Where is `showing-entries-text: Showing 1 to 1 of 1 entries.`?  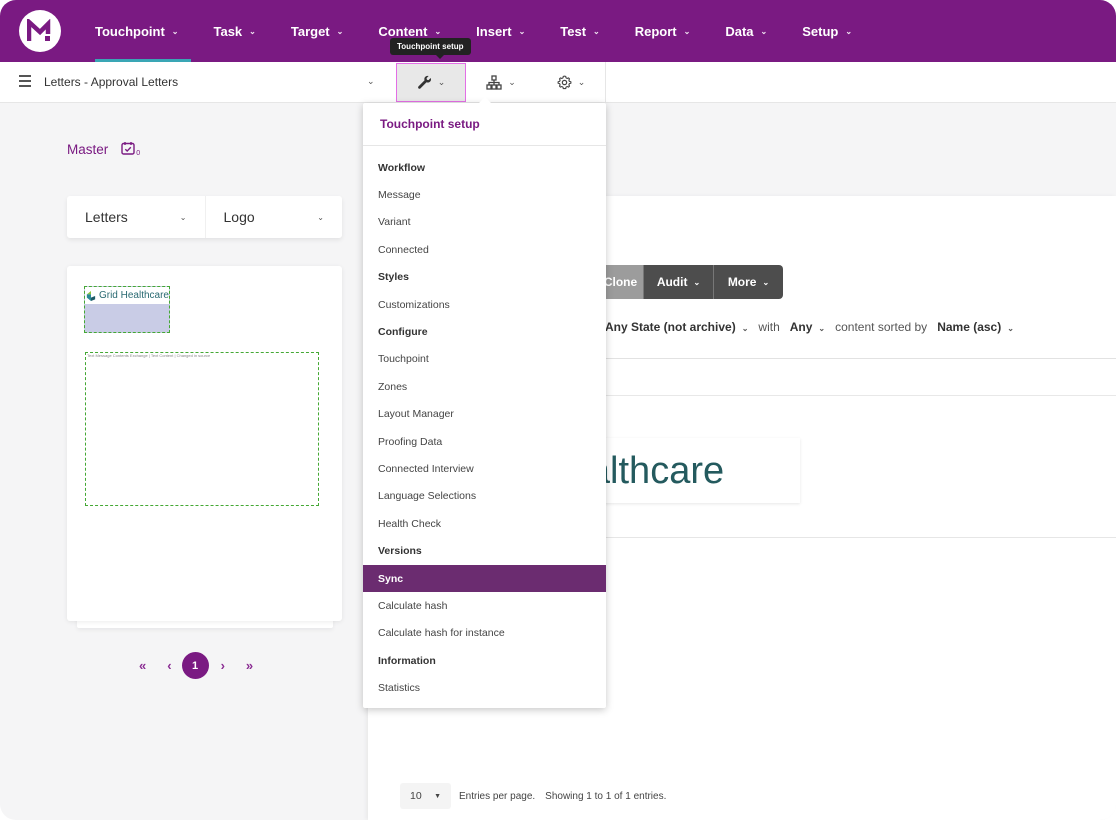 showing-entries-text: Showing 1 to 1 of 1 entries. is located at coordinates (606, 796).